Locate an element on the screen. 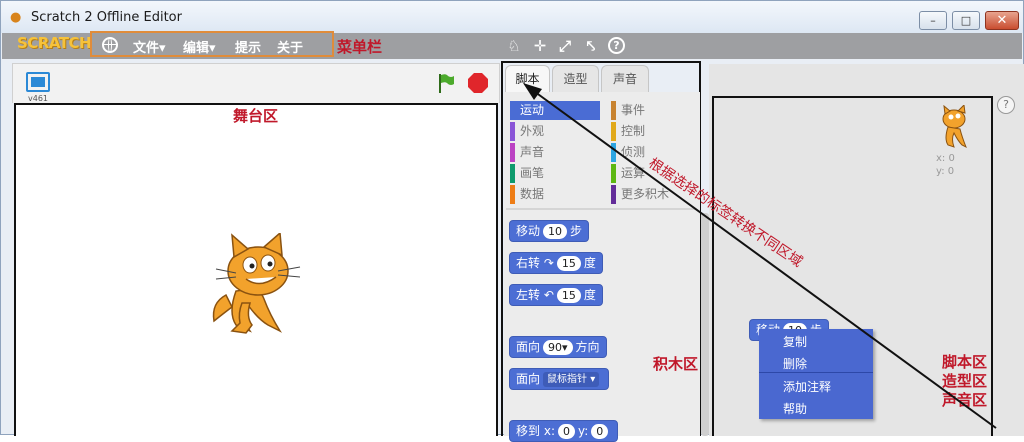 The width and height of the screenshot is (1024, 442). stage-annotation: 舞台区 is located at coordinates (256, 116).